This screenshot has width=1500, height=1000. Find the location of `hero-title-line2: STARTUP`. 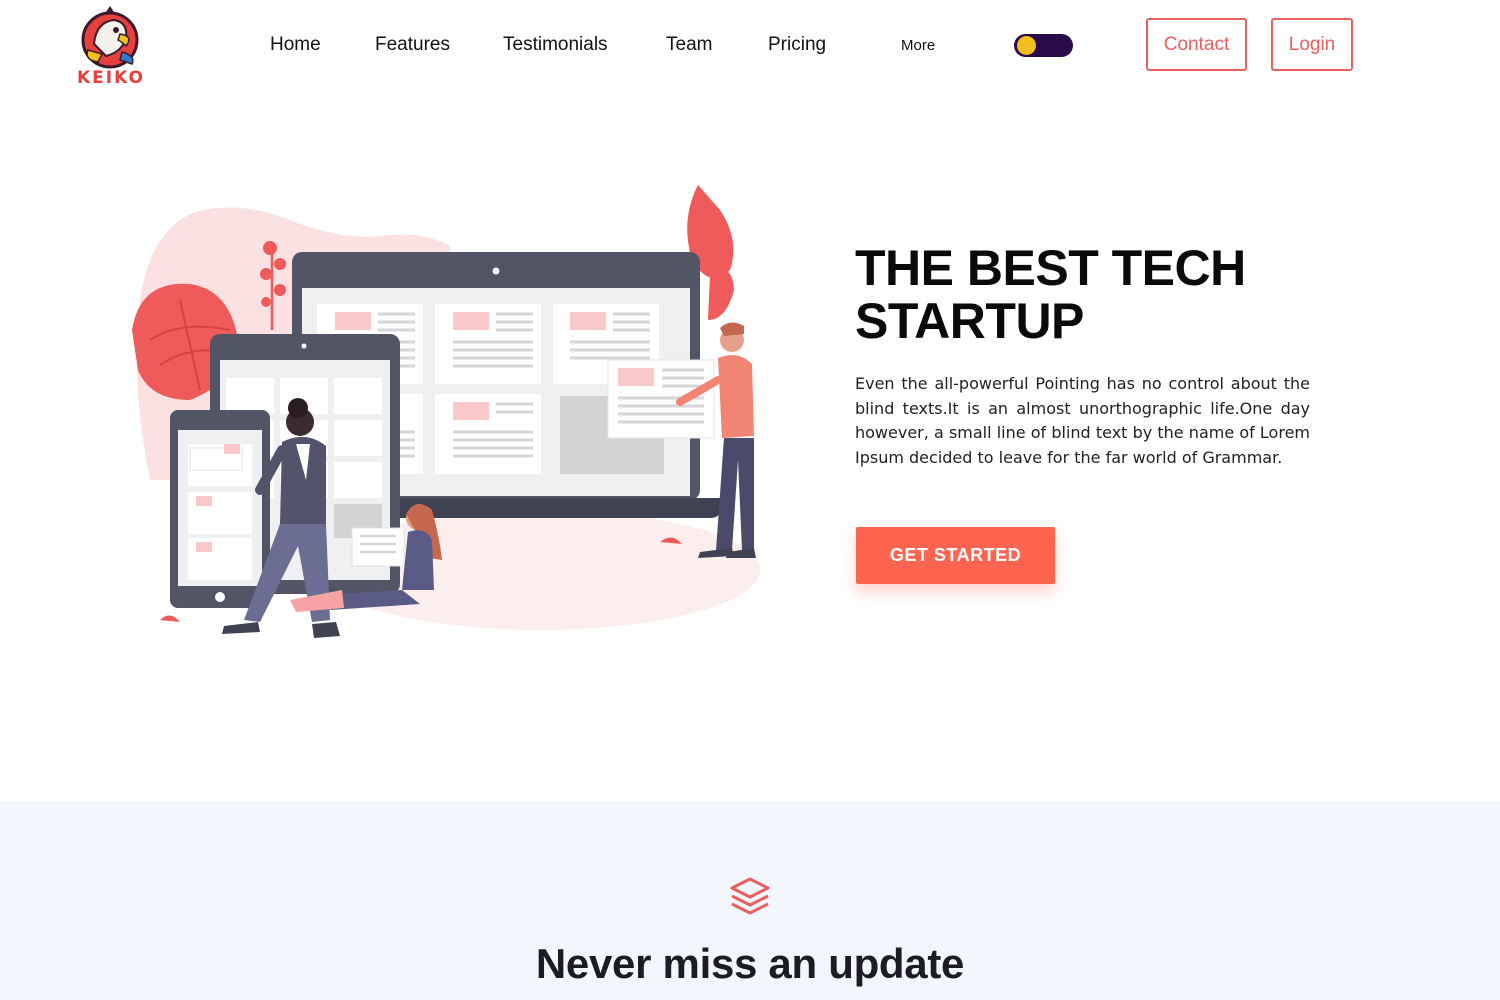

hero-title-line2: STARTUP is located at coordinates (969, 321).